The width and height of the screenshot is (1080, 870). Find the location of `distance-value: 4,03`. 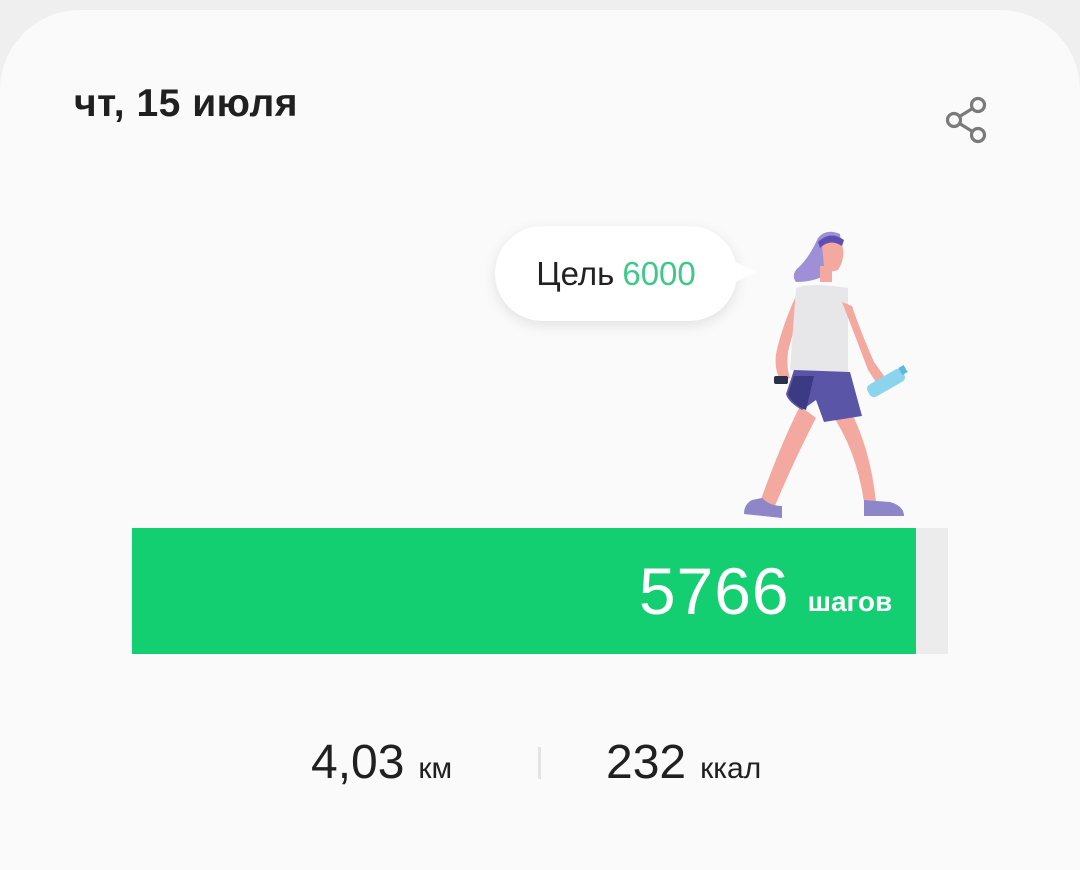

distance-value: 4,03 is located at coordinates (358, 762).